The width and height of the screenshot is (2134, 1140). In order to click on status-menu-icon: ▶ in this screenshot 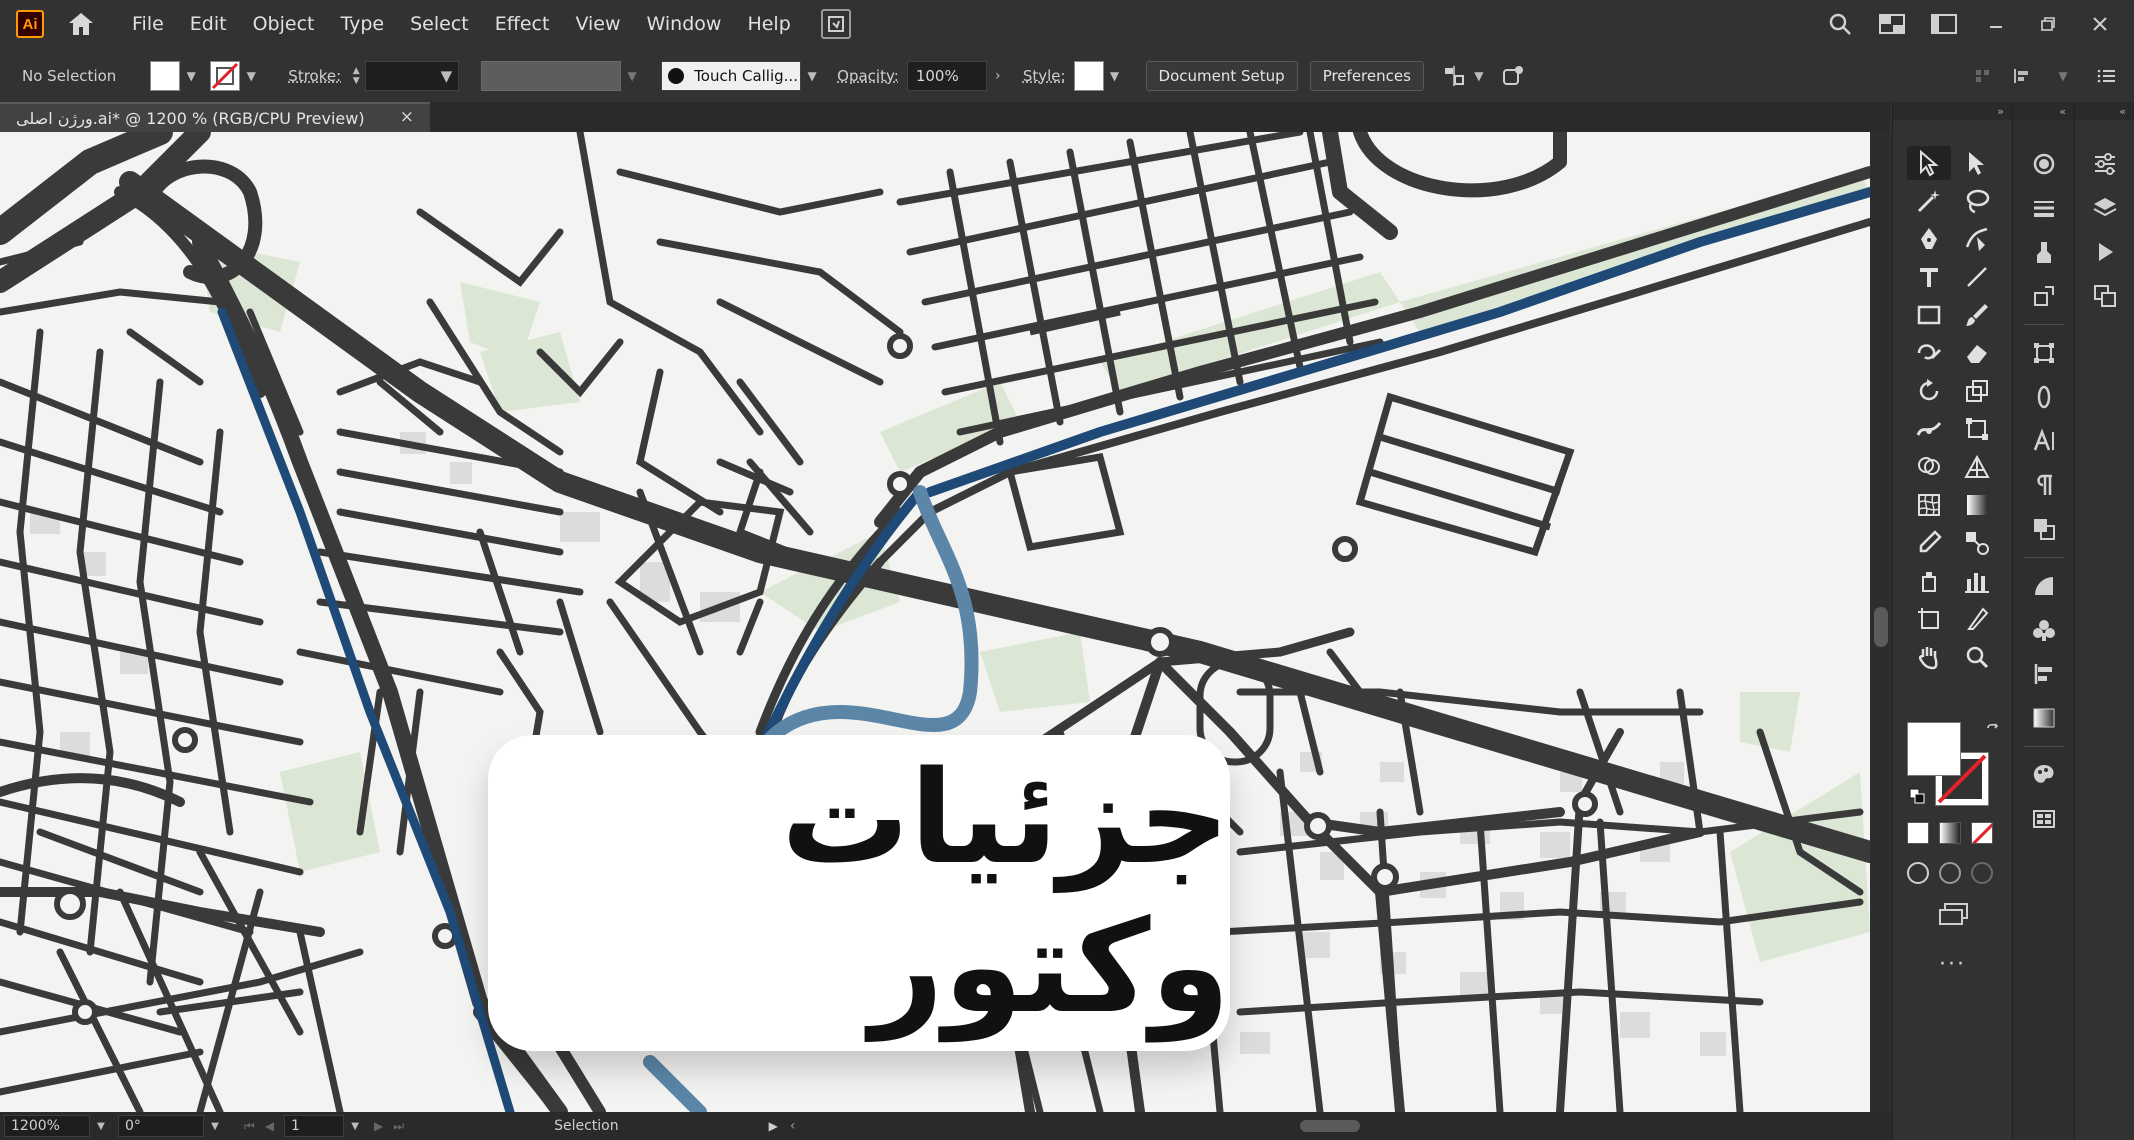, I will do `click(773, 1126)`.